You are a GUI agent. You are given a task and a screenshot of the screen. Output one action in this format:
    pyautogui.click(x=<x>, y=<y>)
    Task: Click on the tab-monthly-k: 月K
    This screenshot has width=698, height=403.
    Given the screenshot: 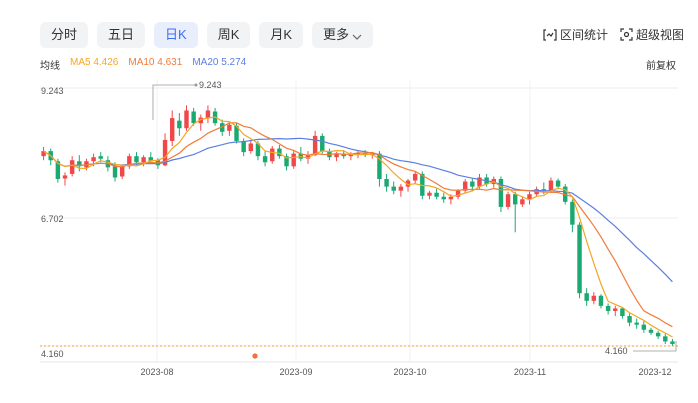 What is the action you would take?
    pyautogui.click(x=281, y=35)
    